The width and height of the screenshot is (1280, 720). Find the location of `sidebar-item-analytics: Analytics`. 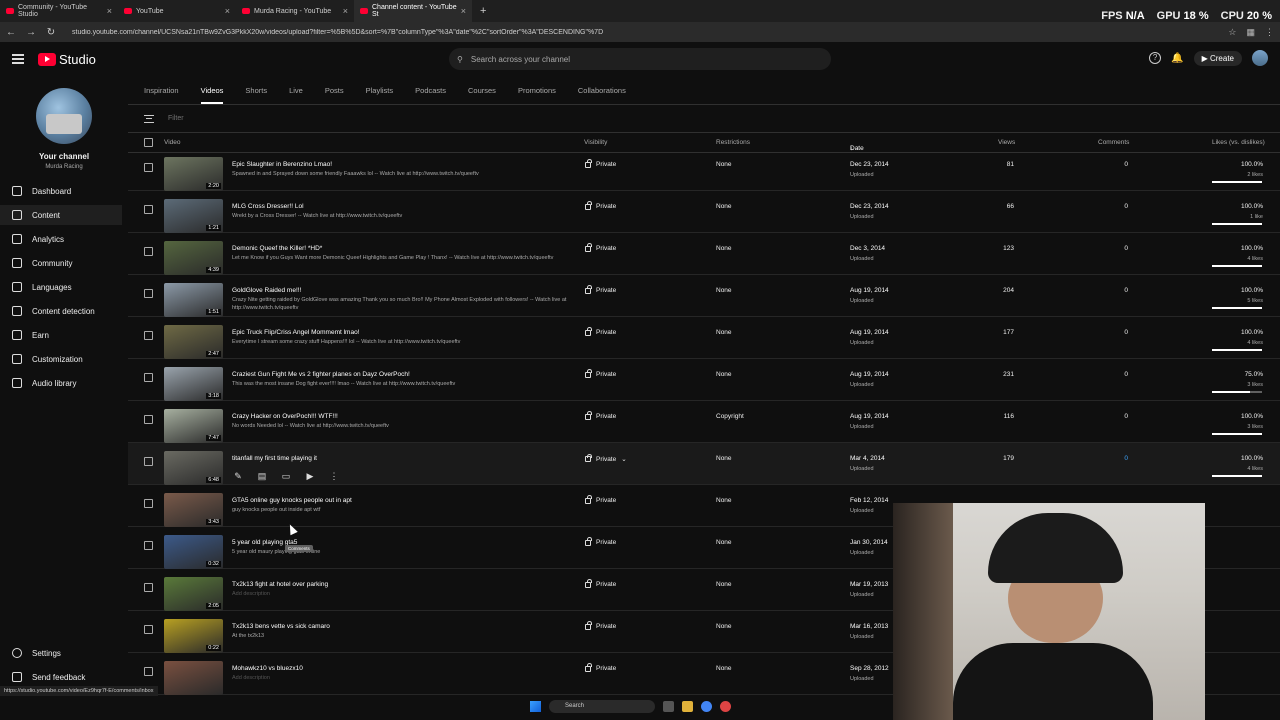

sidebar-item-analytics: Analytics is located at coordinates (61, 239).